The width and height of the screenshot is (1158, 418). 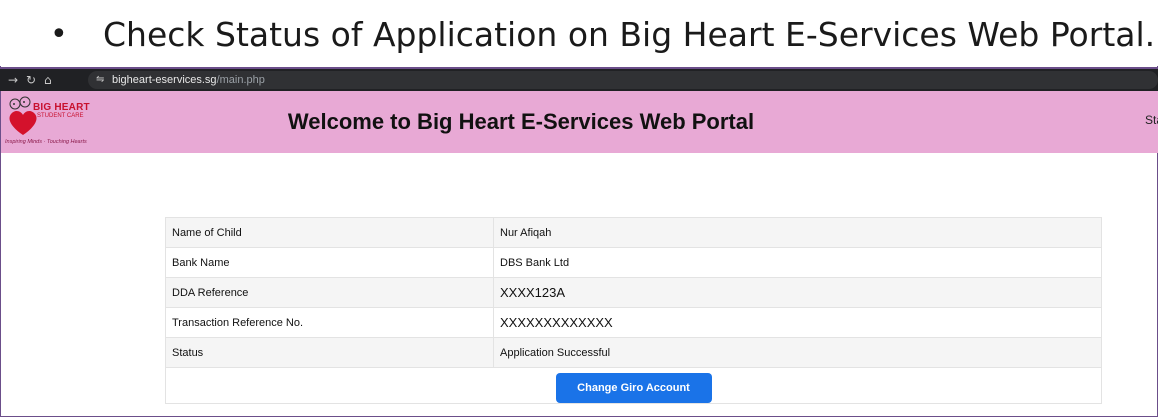 What do you see at coordinates (797, 322) in the screenshot?
I see `row-value: XXXXXXXXXXXXX` at bounding box center [797, 322].